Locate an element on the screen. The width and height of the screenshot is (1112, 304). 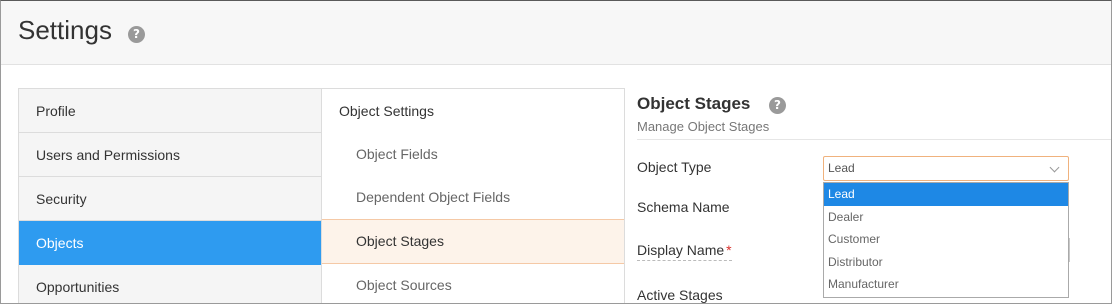
nav-item-security: Security is located at coordinates (170, 199).